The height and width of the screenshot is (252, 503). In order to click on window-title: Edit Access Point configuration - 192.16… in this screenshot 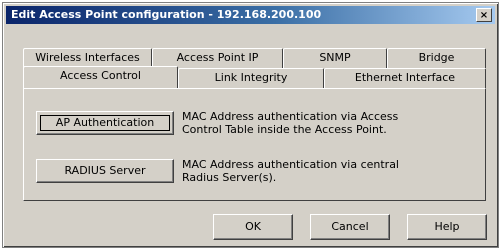, I will do `click(166, 14)`.